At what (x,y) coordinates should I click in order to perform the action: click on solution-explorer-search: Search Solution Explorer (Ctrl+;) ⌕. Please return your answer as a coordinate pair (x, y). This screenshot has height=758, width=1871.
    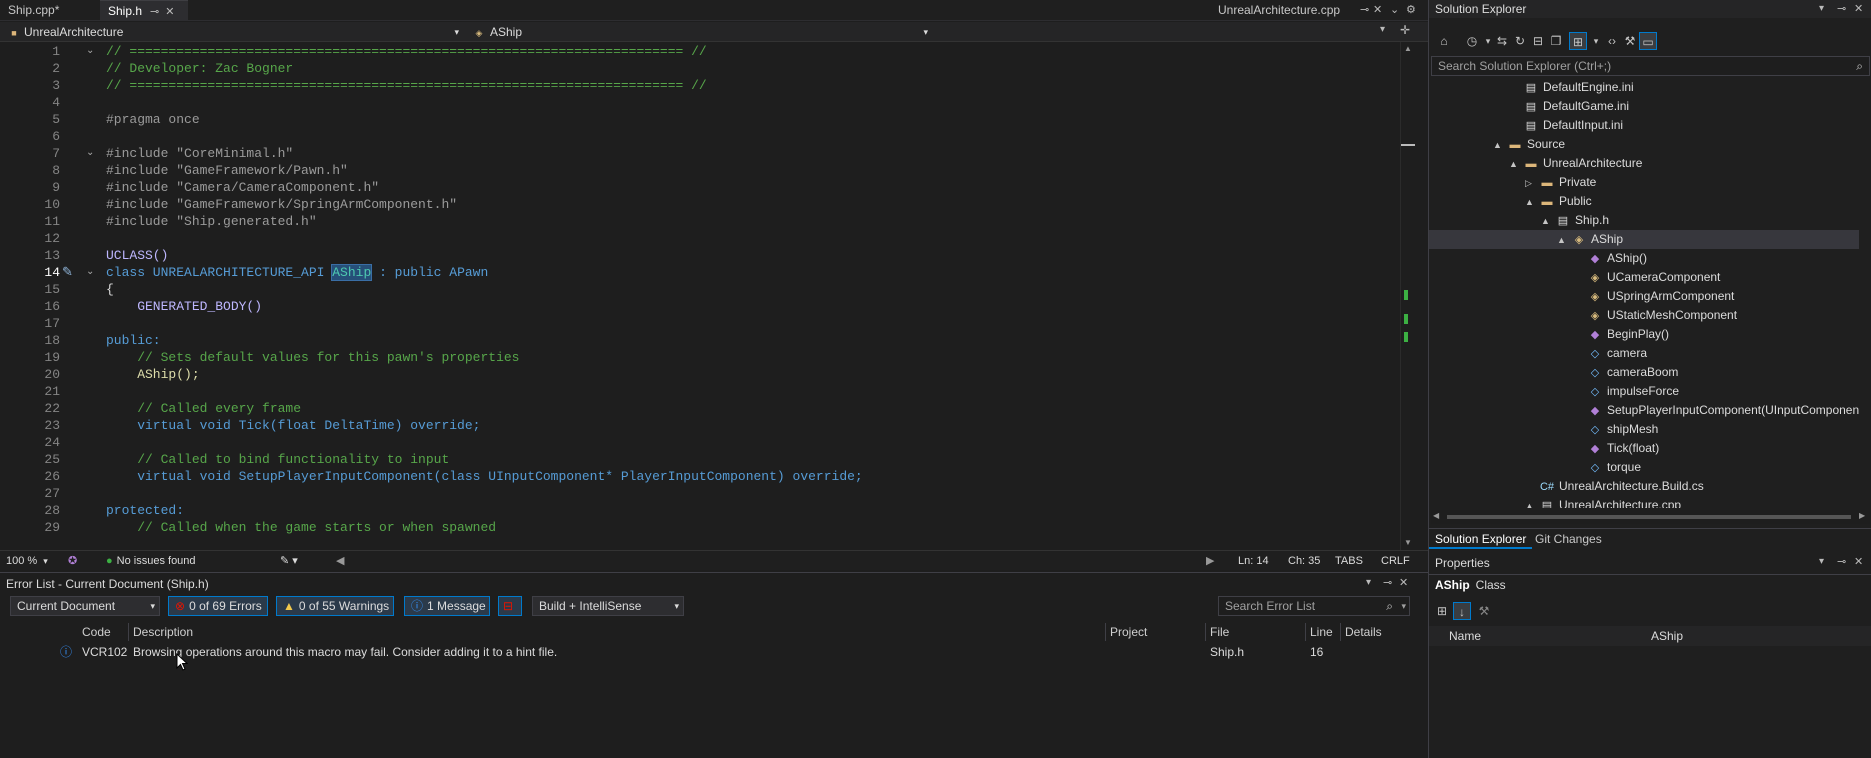
    Looking at the image, I should click on (1650, 66).